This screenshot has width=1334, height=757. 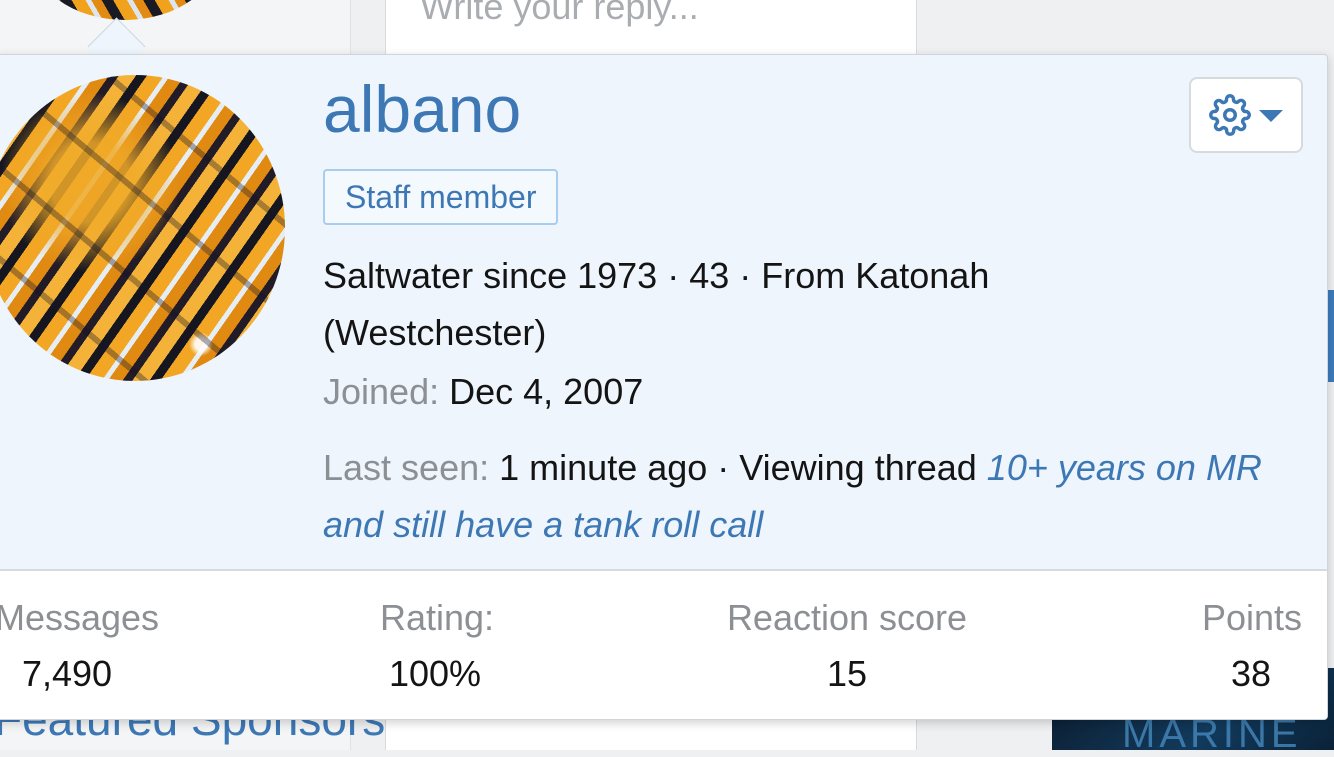 I want to click on joined-row: Joined: Dec 4, 2007, so click(x=483, y=392).